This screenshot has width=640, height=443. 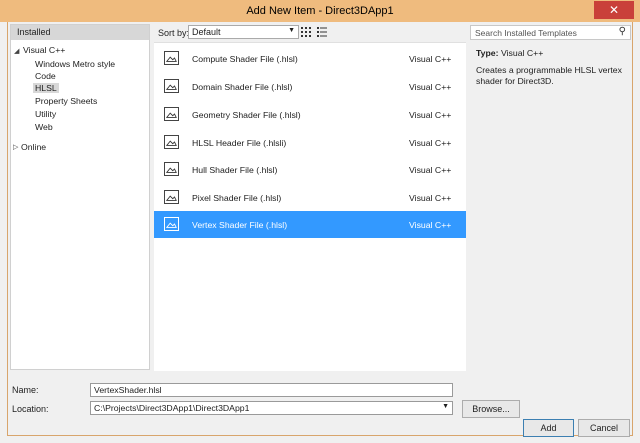 What do you see at coordinates (237, 198) in the screenshot?
I see `template-name: Pixel Shader File (.hlsl)` at bounding box center [237, 198].